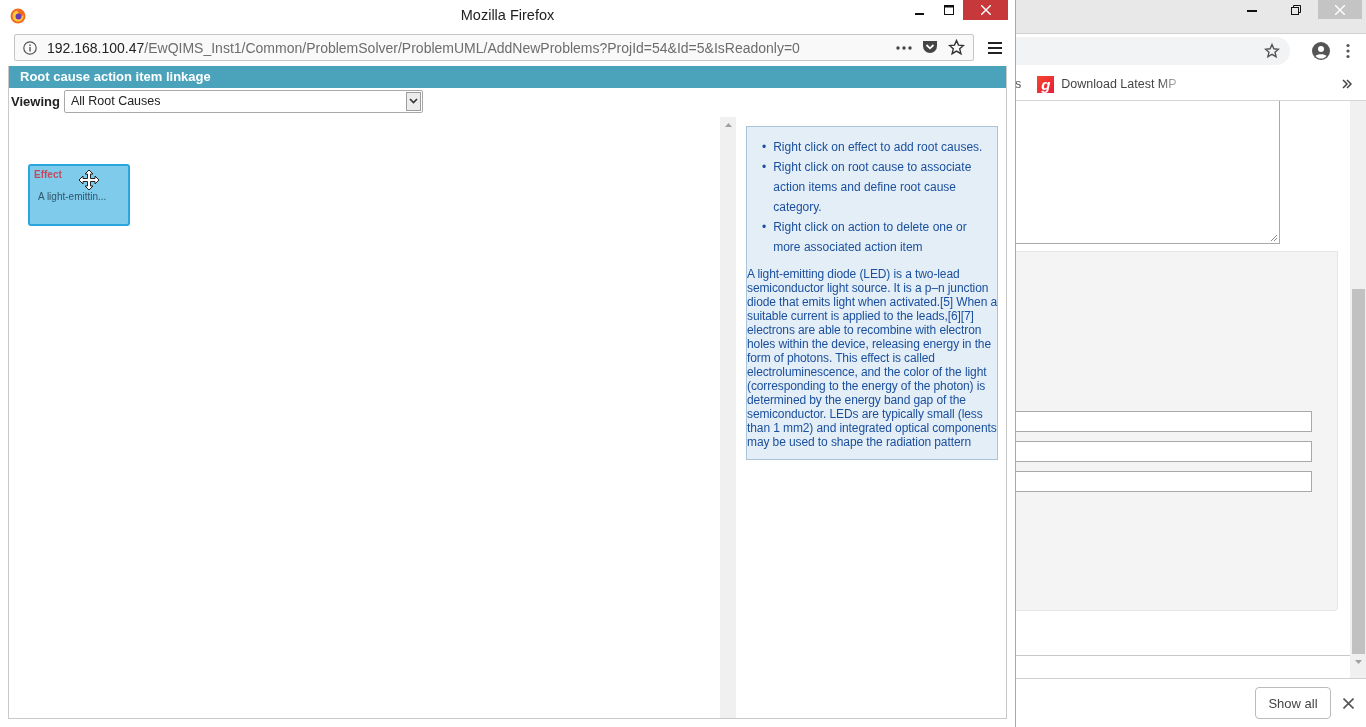 The height and width of the screenshot is (727, 1366). Describe the element at coordinates (1274, 238) in the screenshot. I see `resize-grip-icon` at that location.